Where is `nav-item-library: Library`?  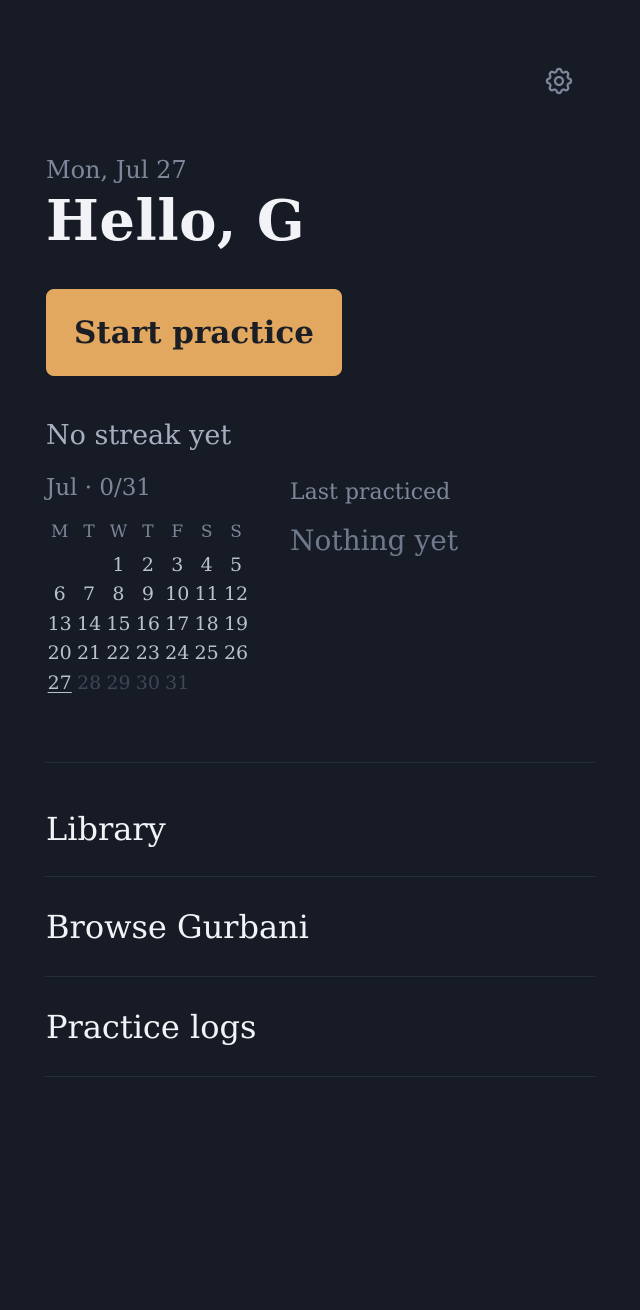
nav-item-library: Library is located at coordinates (320, 820).